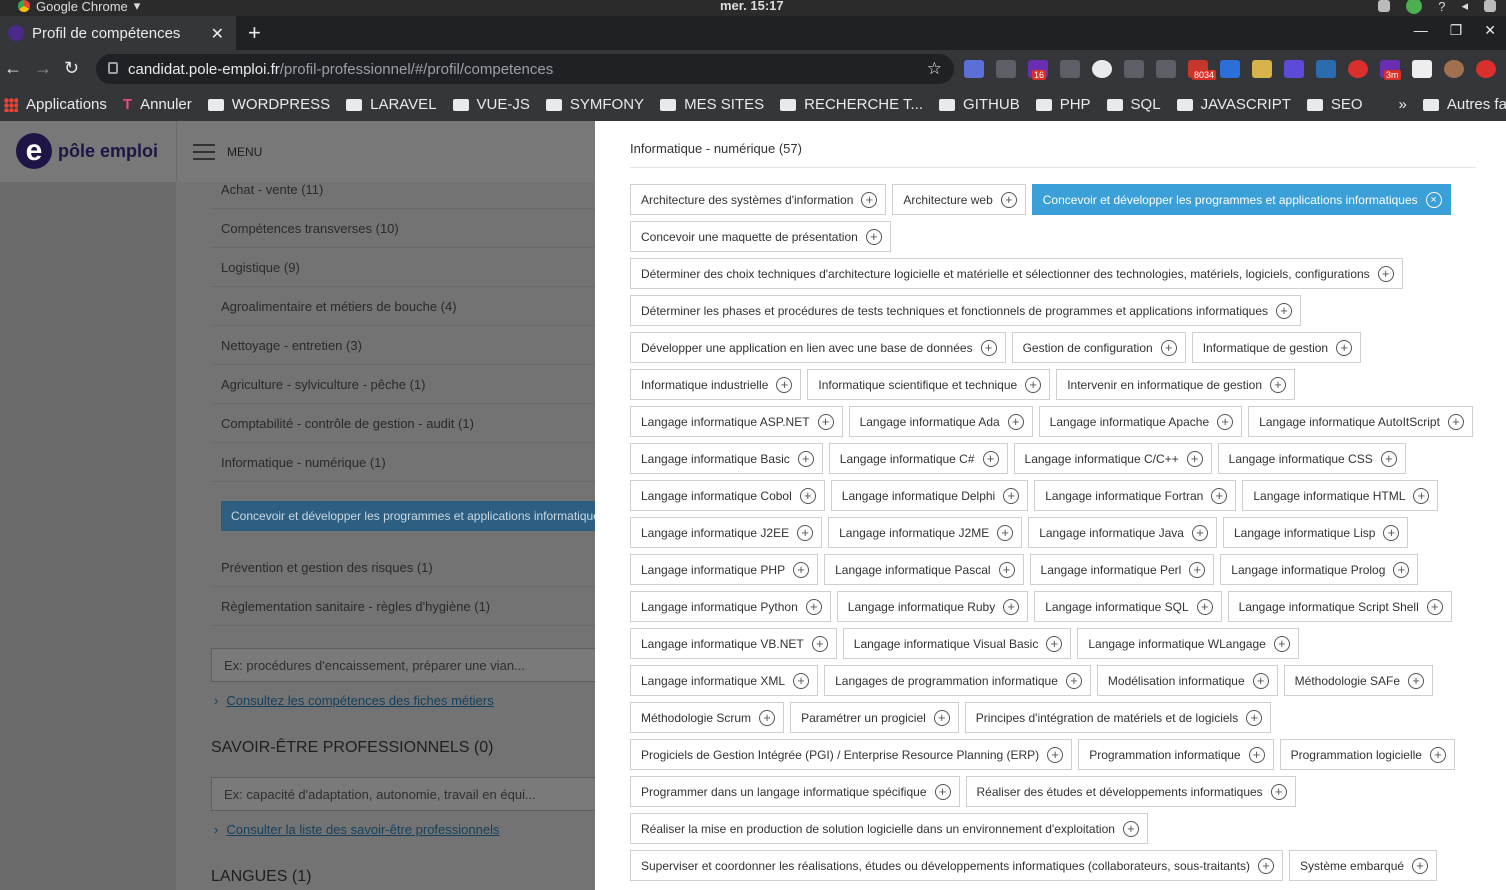 The width and height of the screenshot is (1506, 890). What do you see at coordinates (1175, 384) in the screenshot?
I see `skill-chip: Intervenir en informatique de gestion +` at bounding box center [1175, 384].